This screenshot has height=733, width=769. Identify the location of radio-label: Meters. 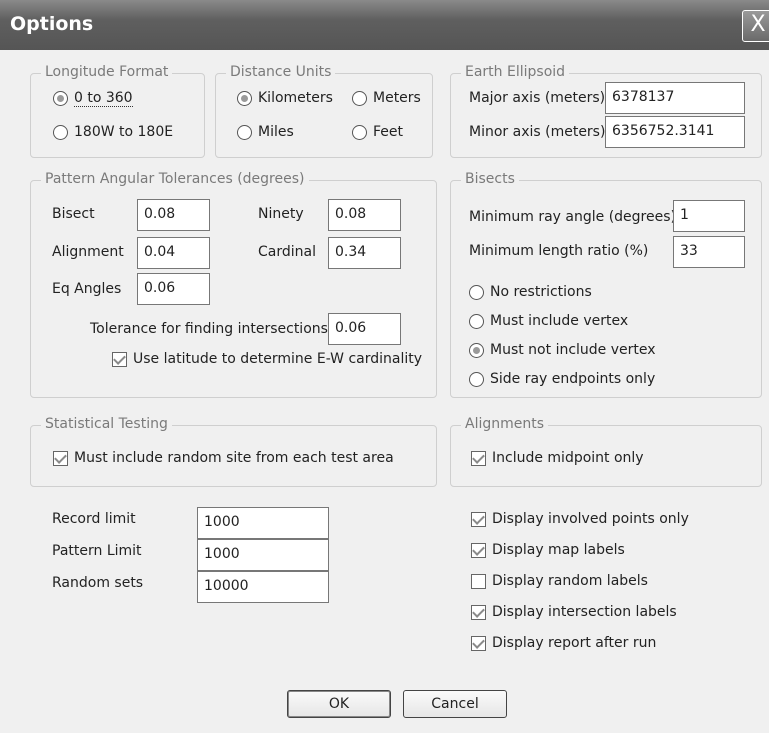
(397, 98).